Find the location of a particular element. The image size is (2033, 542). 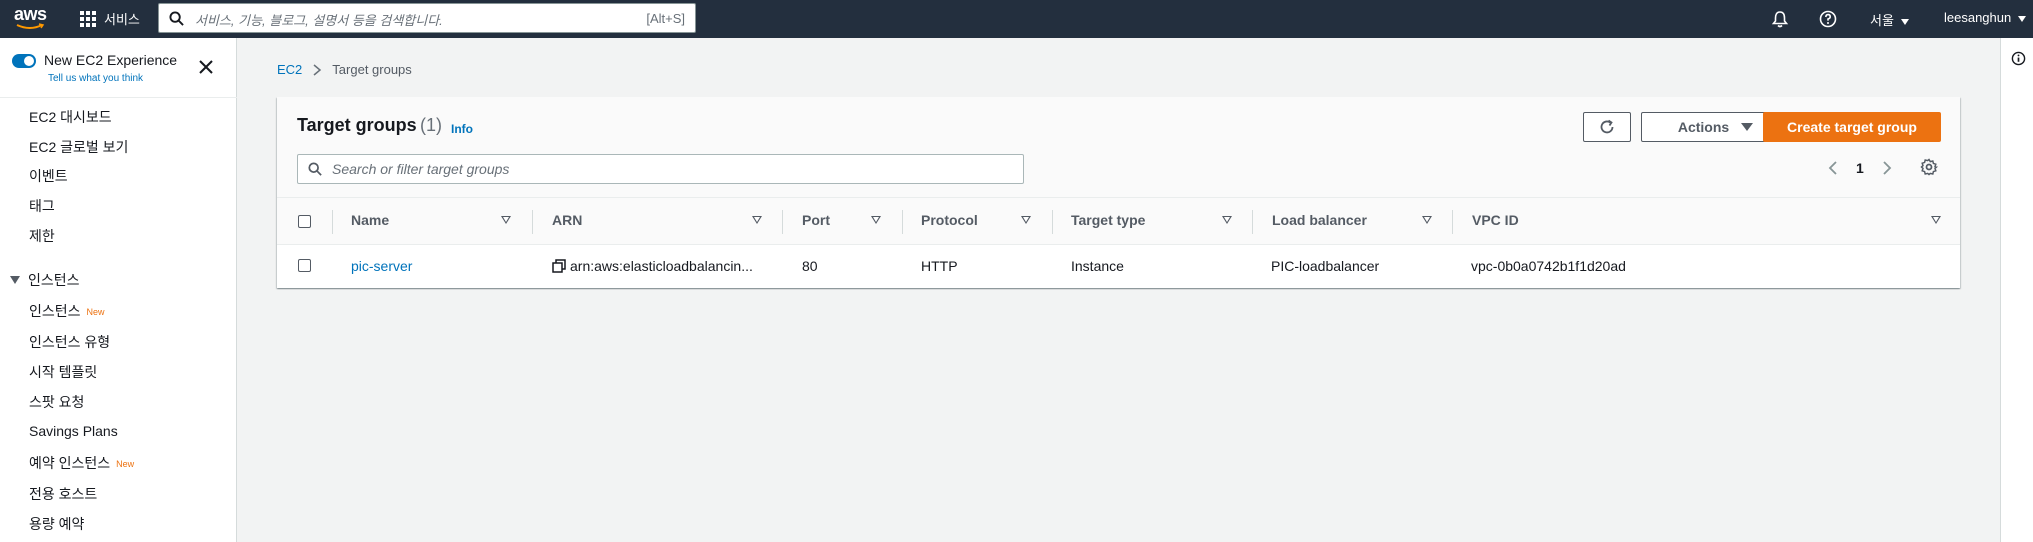

vpc-id-cell: vpc-0b0a0742b1f1d20ad is located at coordinates (1548, 266).